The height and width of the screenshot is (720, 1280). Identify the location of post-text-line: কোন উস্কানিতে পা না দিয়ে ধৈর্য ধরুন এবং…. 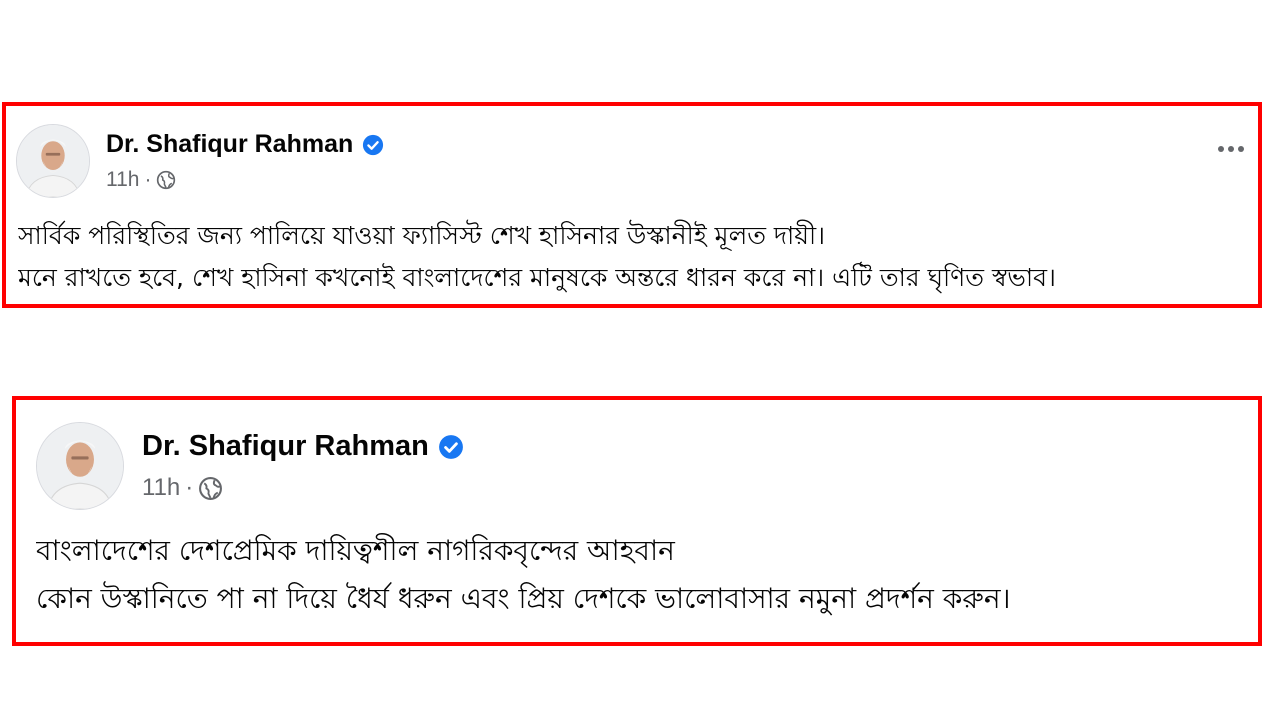
(523, 598).